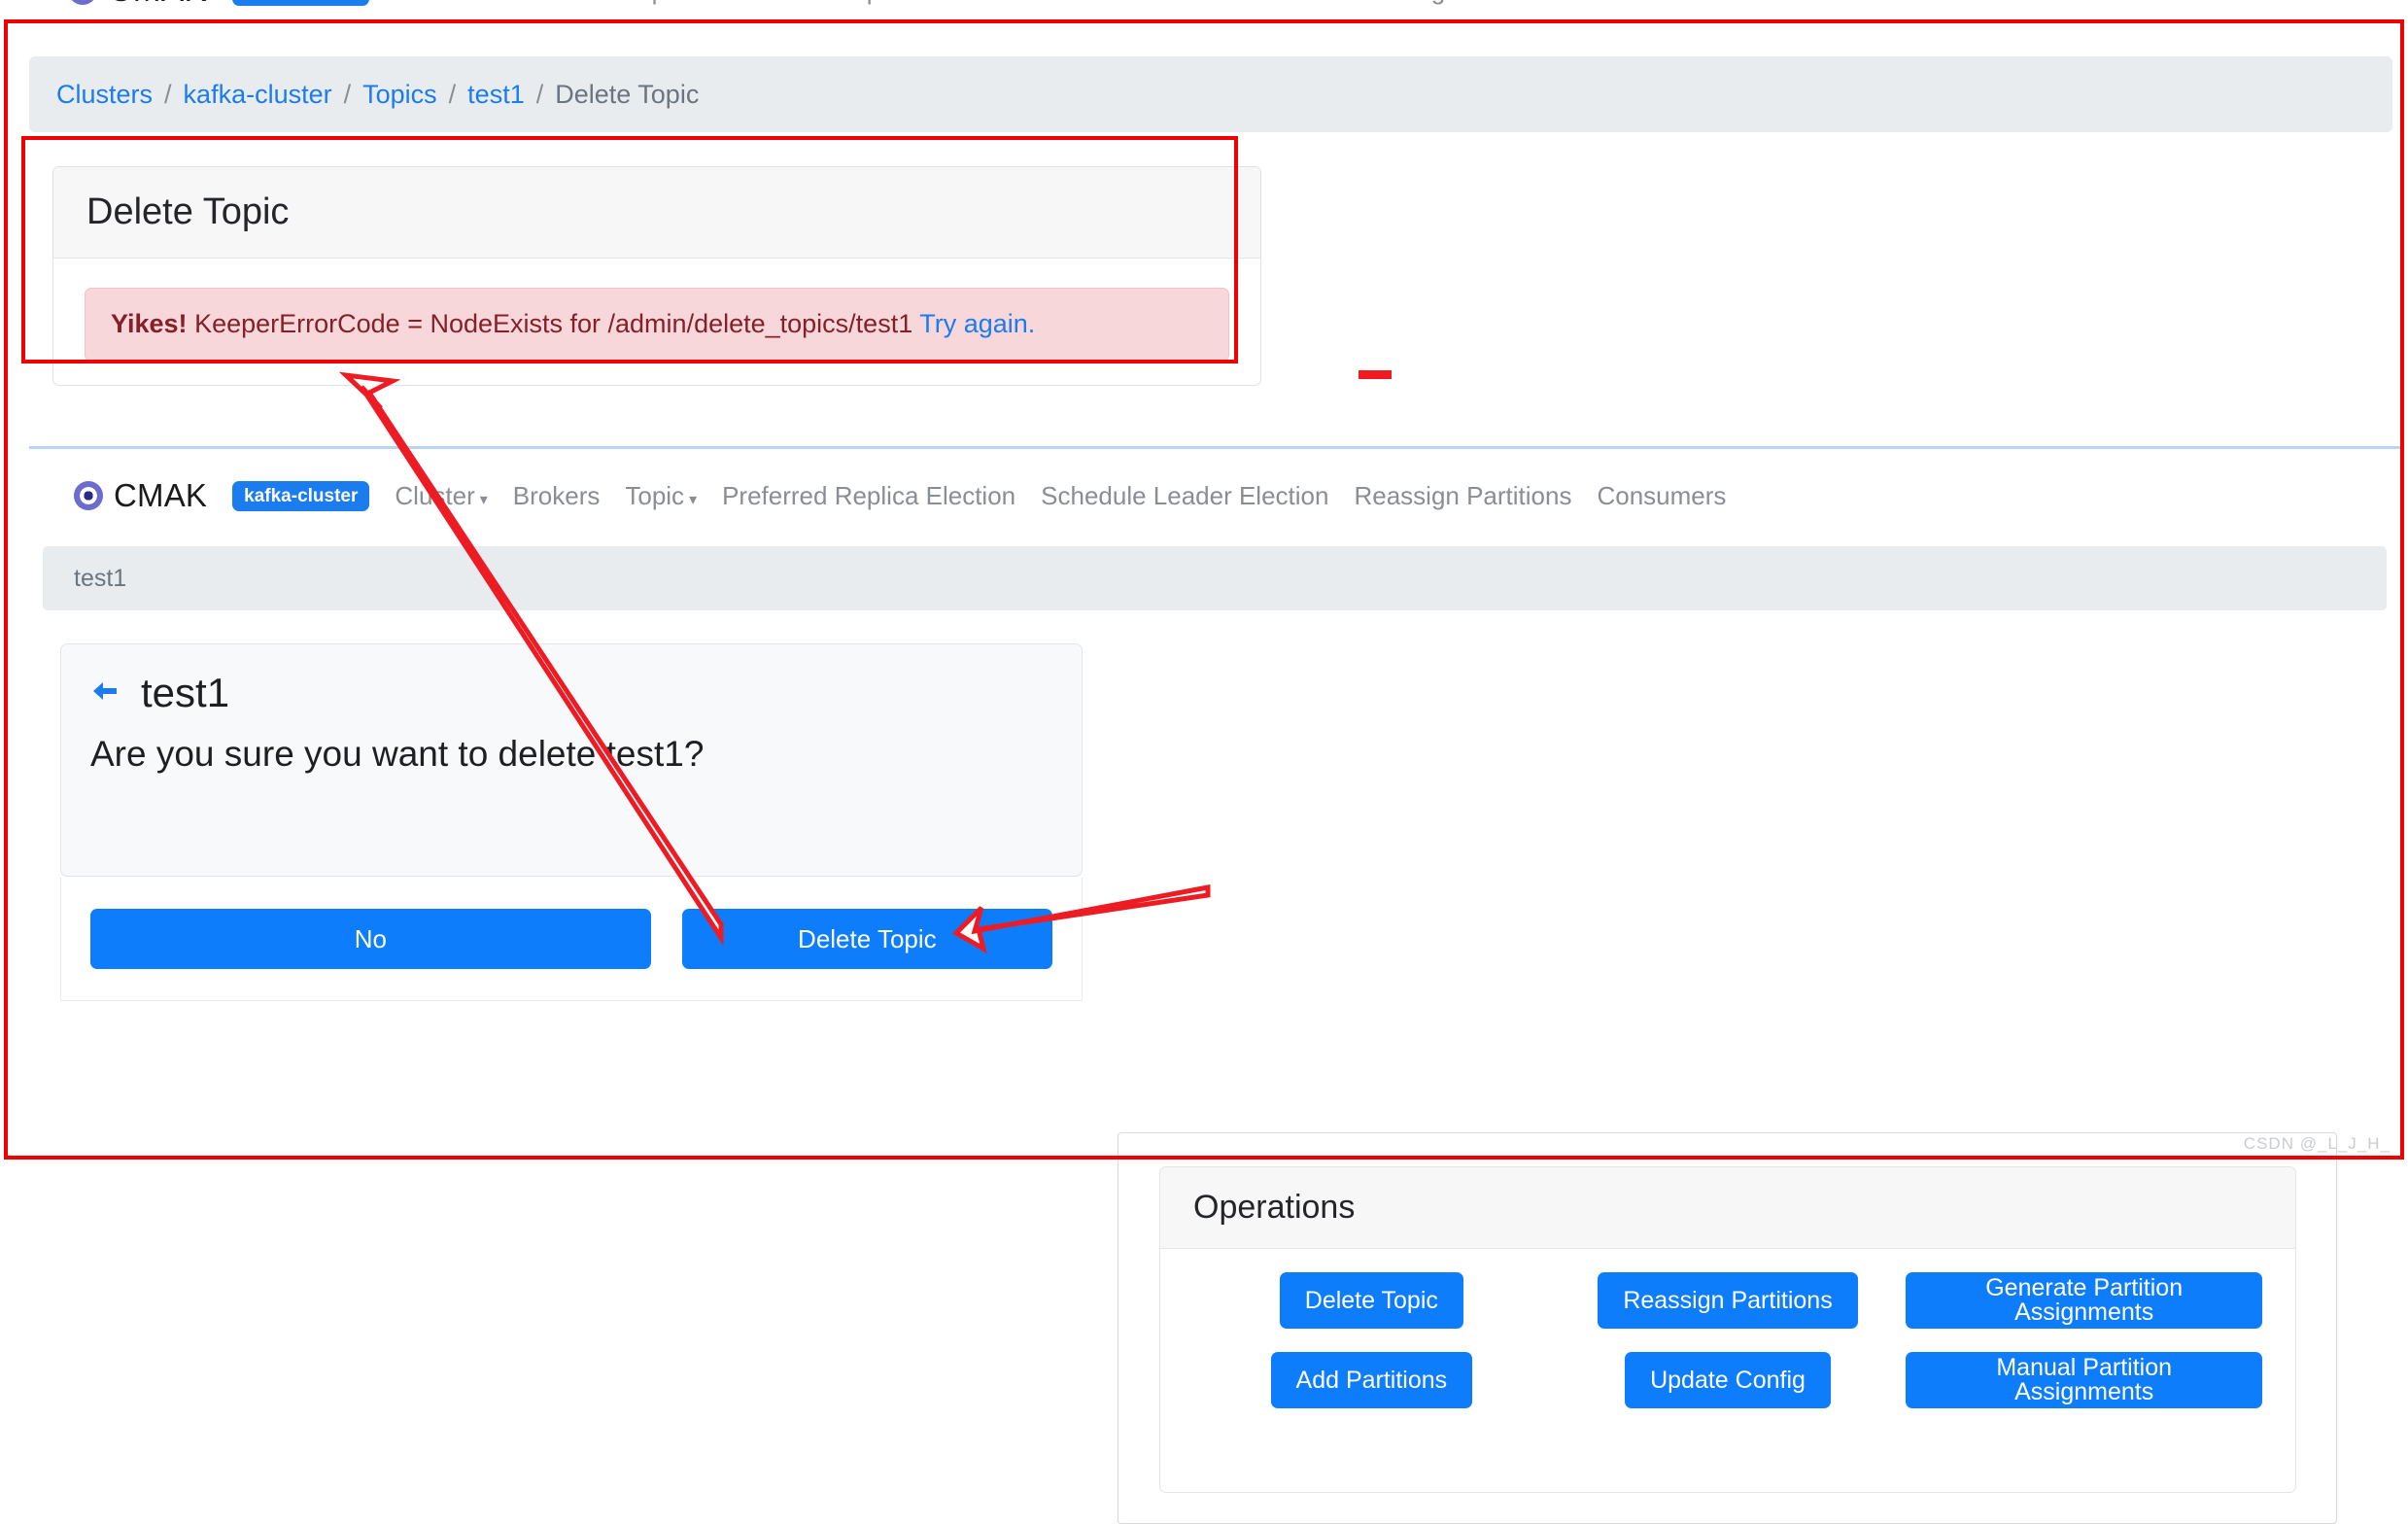  I want to click on nav-item-topic: Topic ▾, so click(661, 3).